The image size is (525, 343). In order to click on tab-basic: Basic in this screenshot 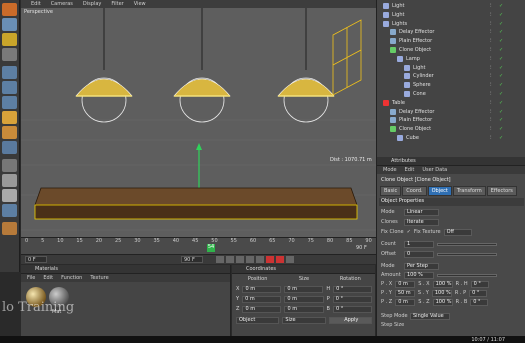, I will do `click(391, 191)`.